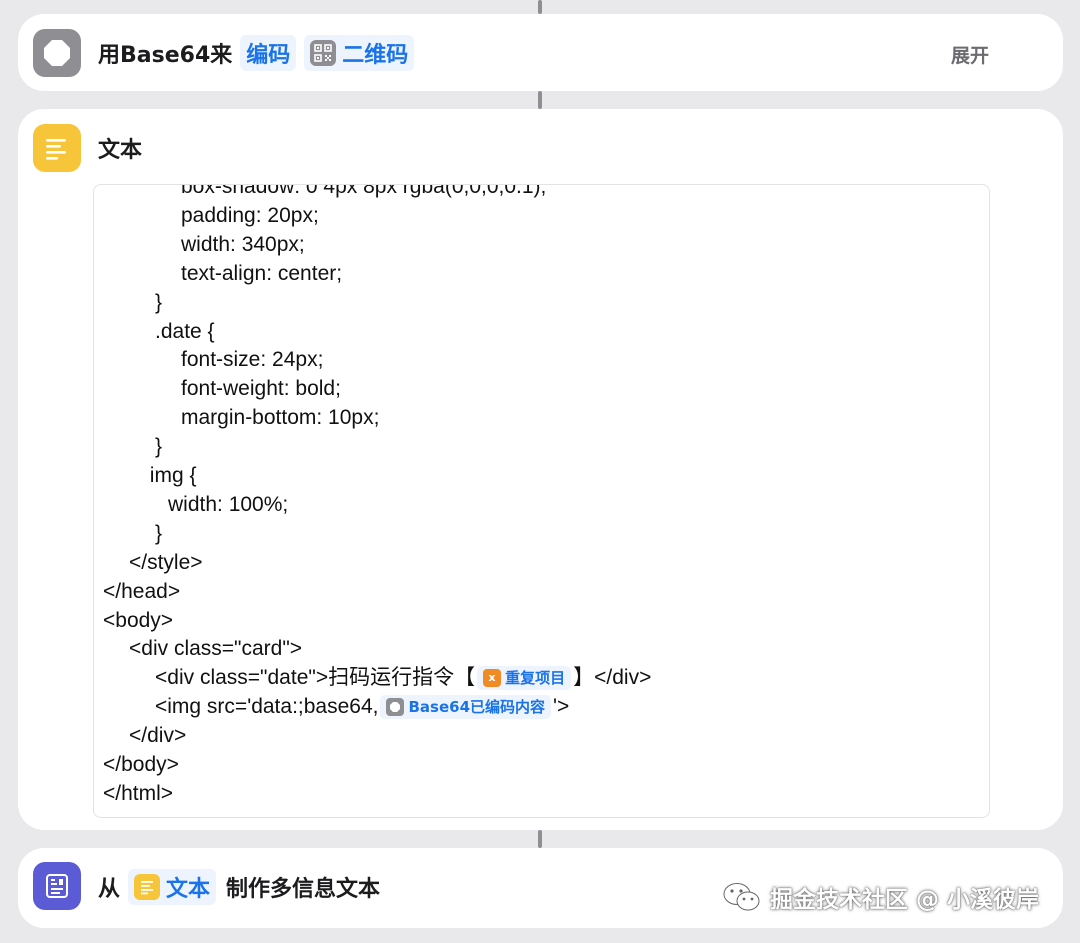 The width and height of the screenshot is (1080, 943). Describe the element at coordinates (540, 7) in the screenshot. I see `flow-connector-top` at that location.